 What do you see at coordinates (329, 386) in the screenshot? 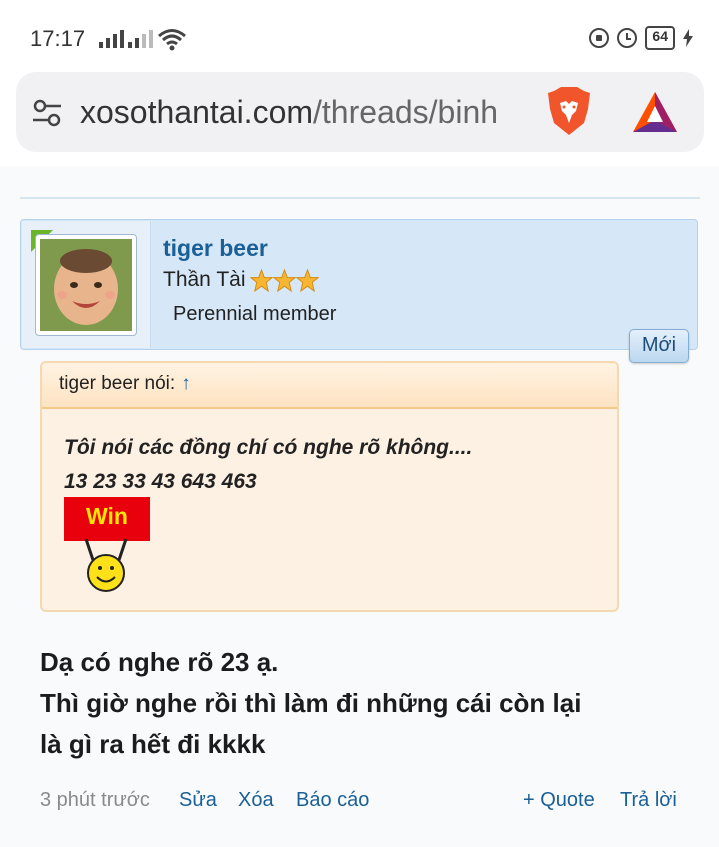
I see `quote-header: tiger beer nói: ↑` at bounding box center [329, 386].